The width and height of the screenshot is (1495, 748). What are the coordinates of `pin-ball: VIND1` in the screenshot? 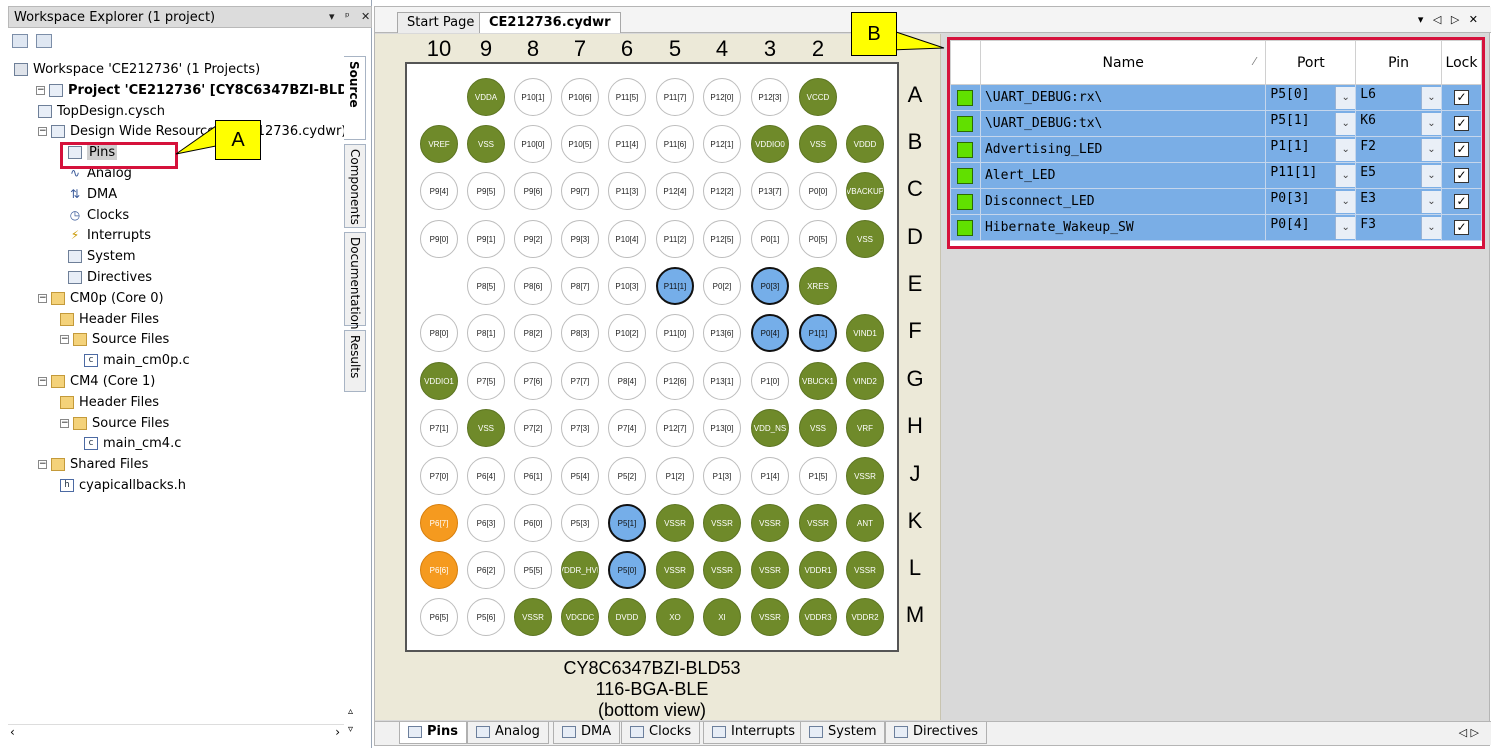 It's located at (865, 333).